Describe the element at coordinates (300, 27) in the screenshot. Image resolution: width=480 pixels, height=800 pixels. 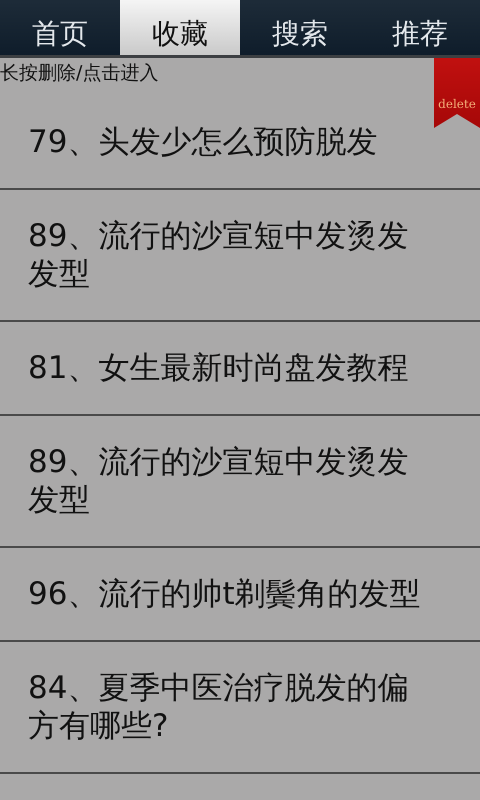
I see `tab: 搜索` at that location.